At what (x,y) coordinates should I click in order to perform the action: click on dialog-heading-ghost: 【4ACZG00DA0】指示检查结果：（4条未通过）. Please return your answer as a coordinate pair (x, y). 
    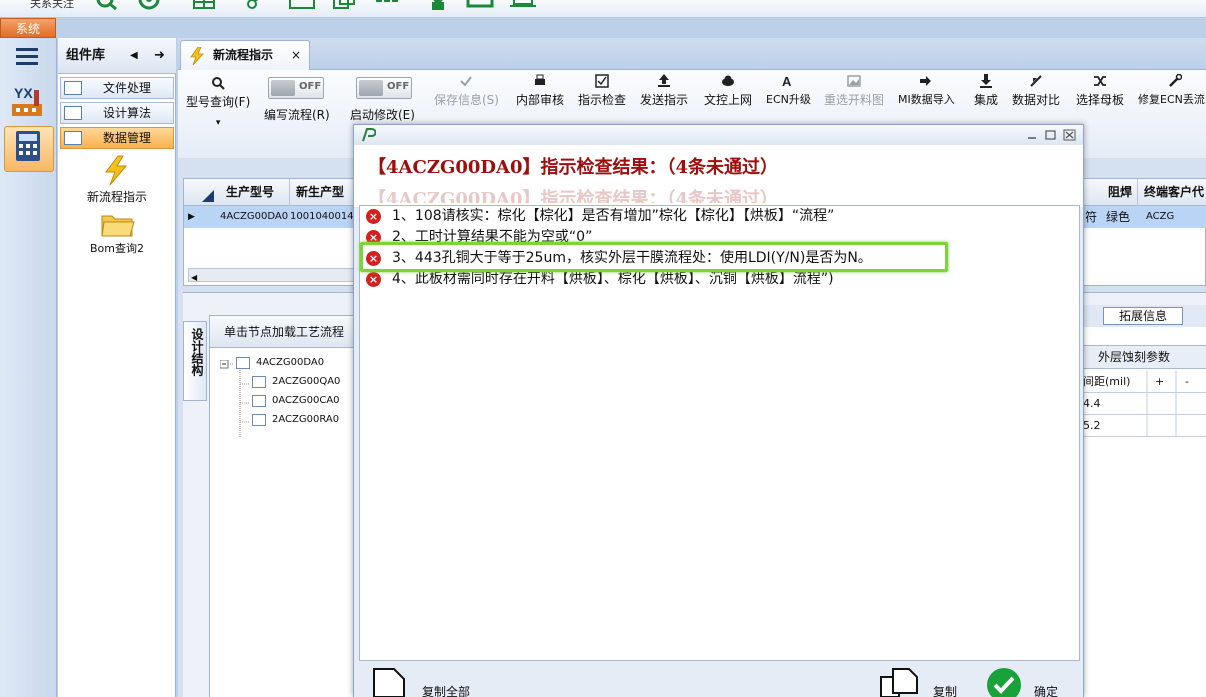
    Looking at the image, I should click on (573, 196).